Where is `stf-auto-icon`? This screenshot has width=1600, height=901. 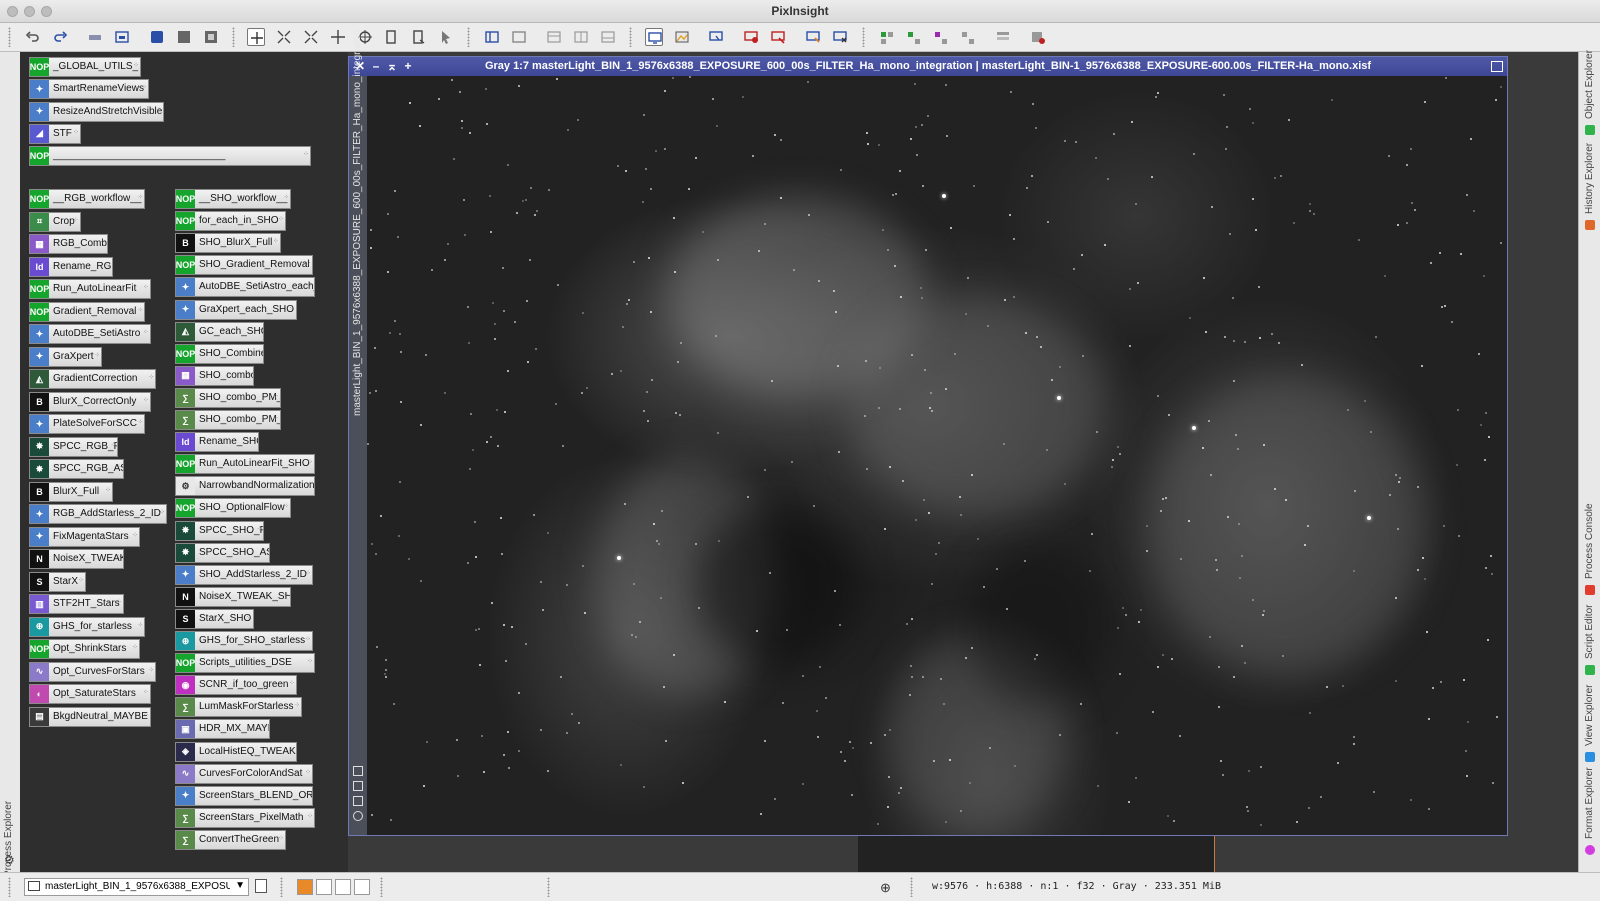 stf-auto-icon is located at coordinates (813, 37).